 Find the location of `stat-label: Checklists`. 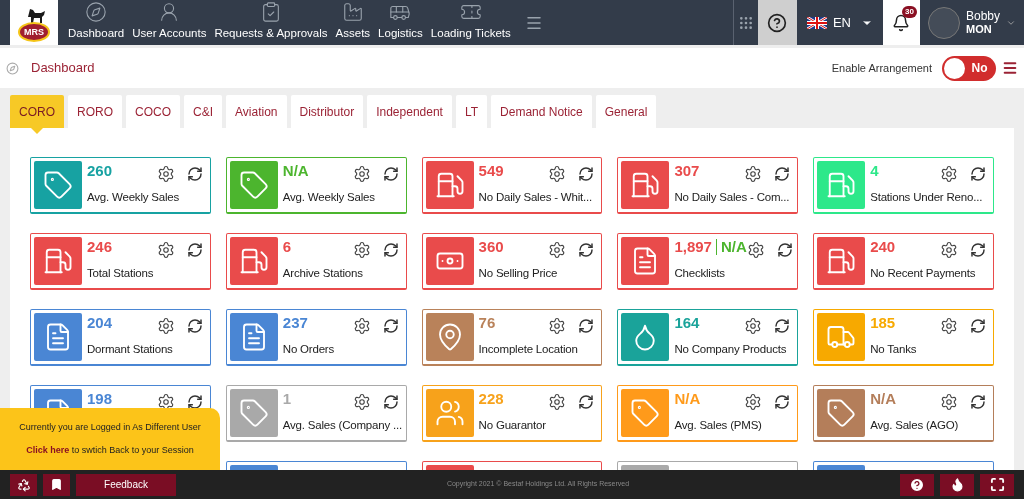

stat-label: Checklists is located at coordinates (700, 273).